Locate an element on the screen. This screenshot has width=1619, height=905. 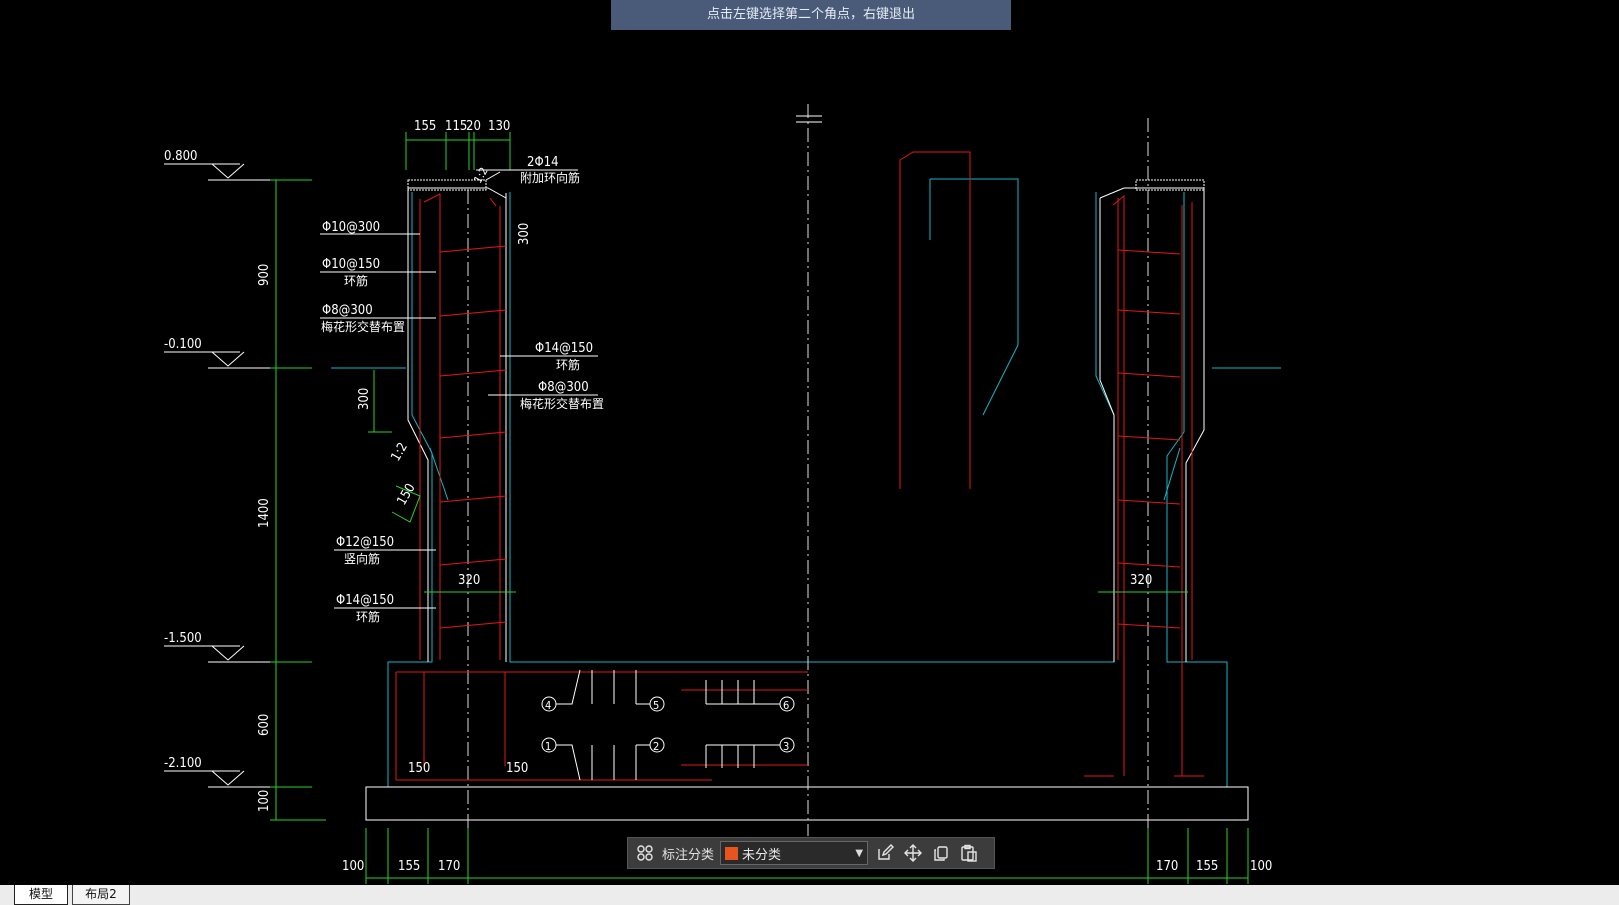
annotation-category-label: 标注分类 is located at coordinates (688, 855).